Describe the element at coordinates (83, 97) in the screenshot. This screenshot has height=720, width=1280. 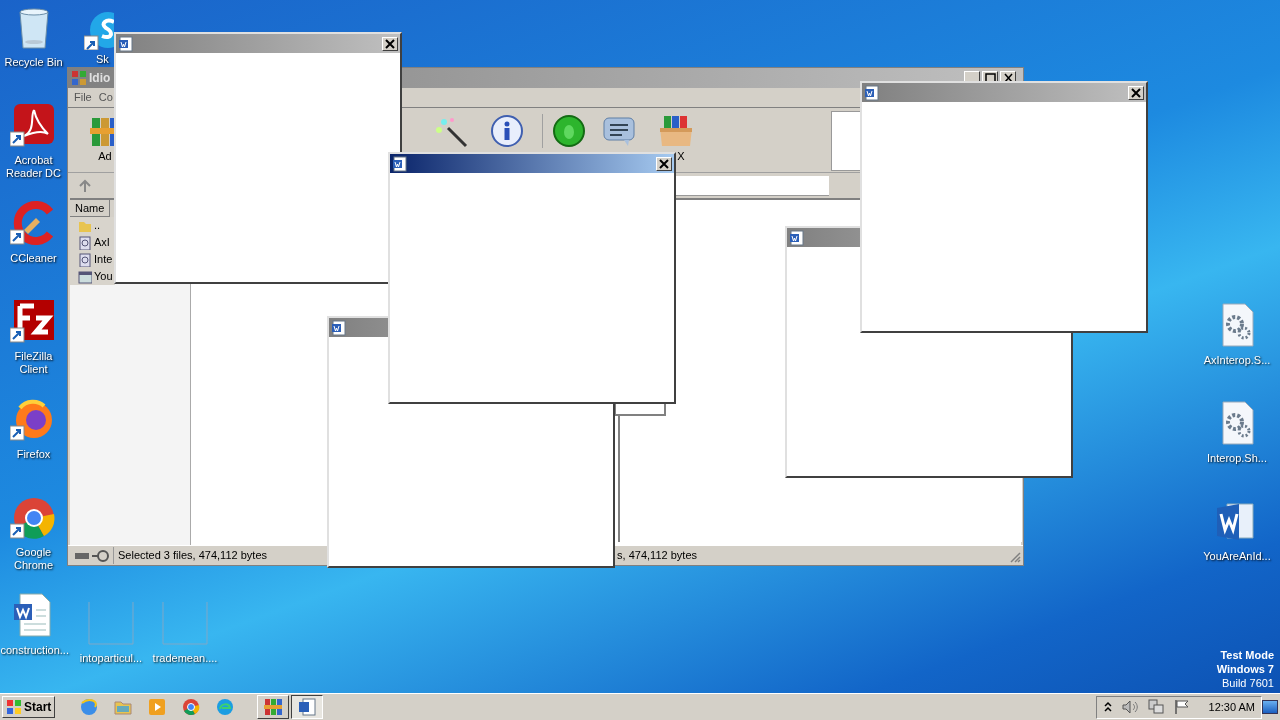
I see `menu-item: File` at that location.